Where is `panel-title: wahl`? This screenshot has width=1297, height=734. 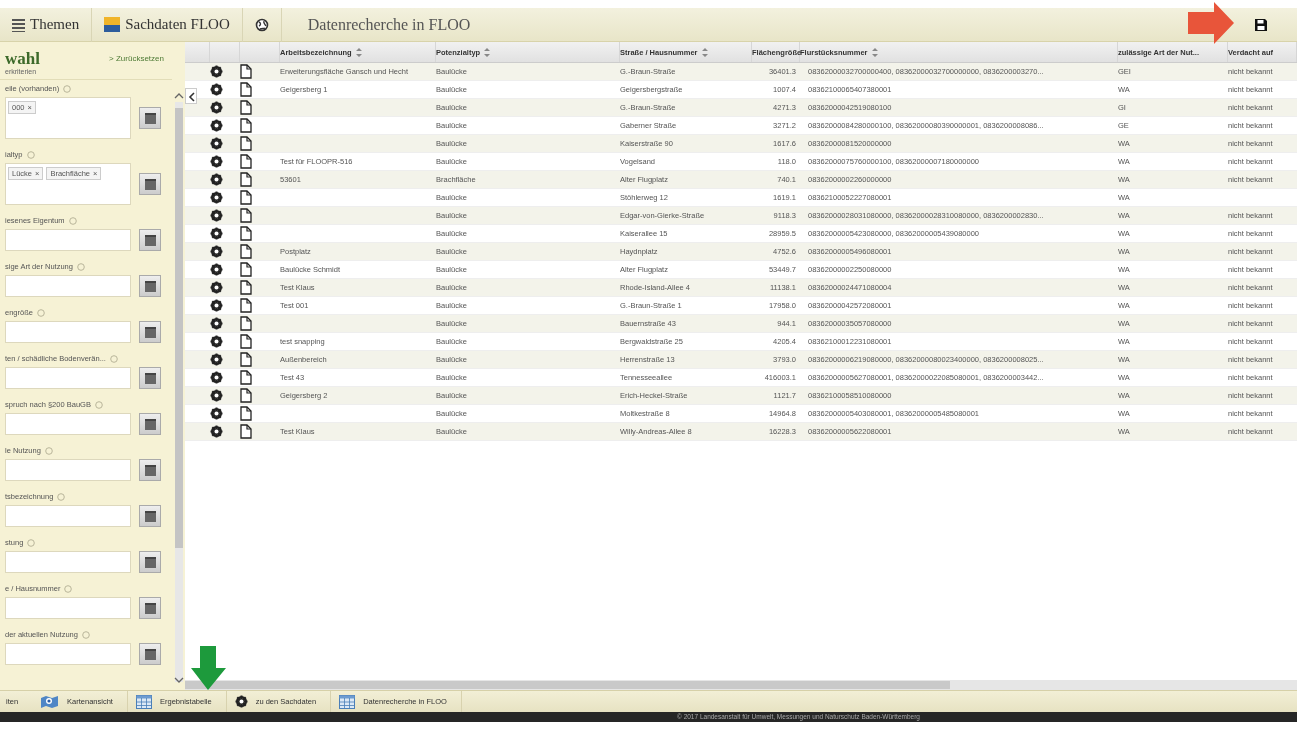
panel-title: wahl is located at coordinates (22, 58).